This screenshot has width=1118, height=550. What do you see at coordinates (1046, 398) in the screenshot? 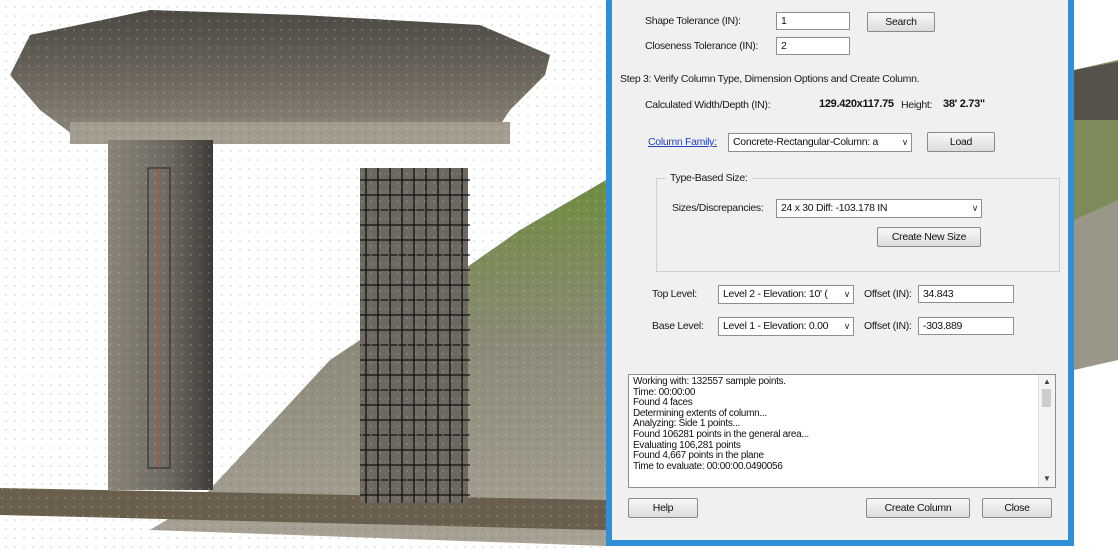
I see `scrollbar-thumb` at bounding box center [1046, 398].